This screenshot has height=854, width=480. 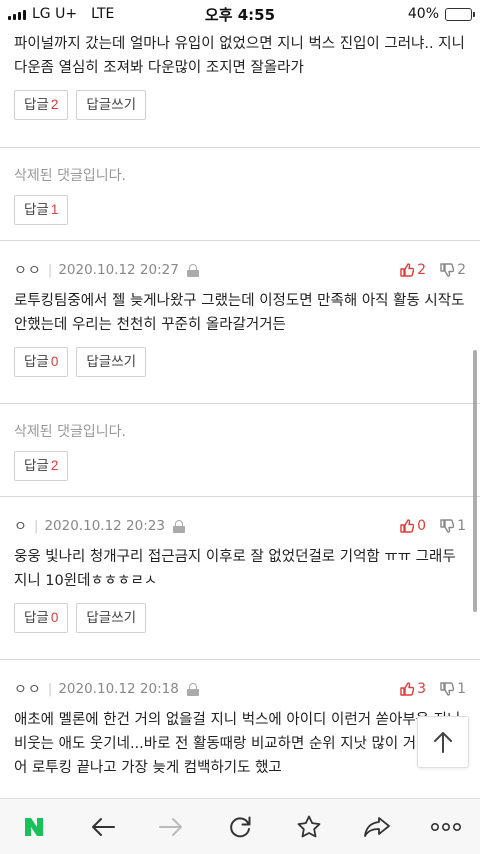 I want to click on back-button, so click(x=103, y=826).